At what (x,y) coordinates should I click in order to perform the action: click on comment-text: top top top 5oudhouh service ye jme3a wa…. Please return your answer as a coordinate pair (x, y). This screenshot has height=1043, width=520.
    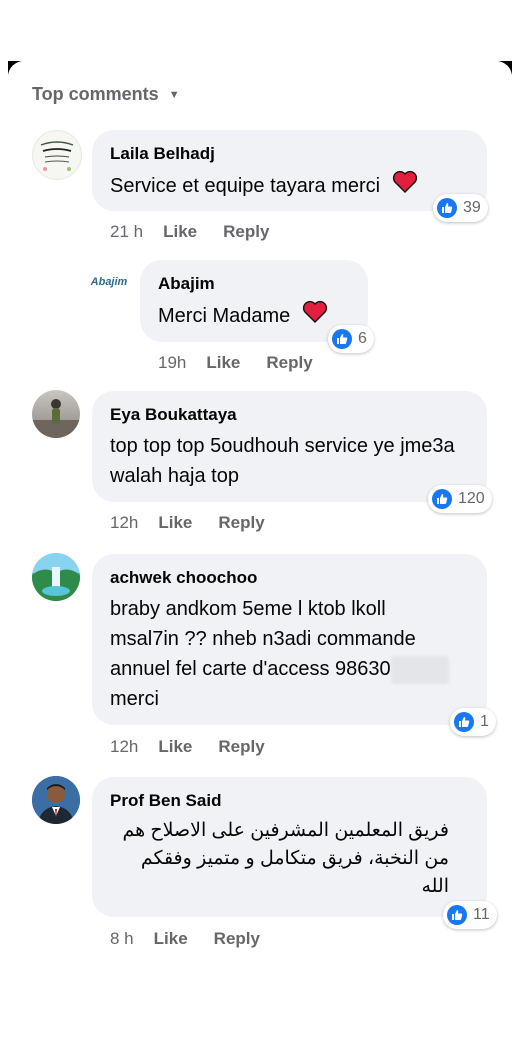
    Looking at the image, I should click on (282, 461).